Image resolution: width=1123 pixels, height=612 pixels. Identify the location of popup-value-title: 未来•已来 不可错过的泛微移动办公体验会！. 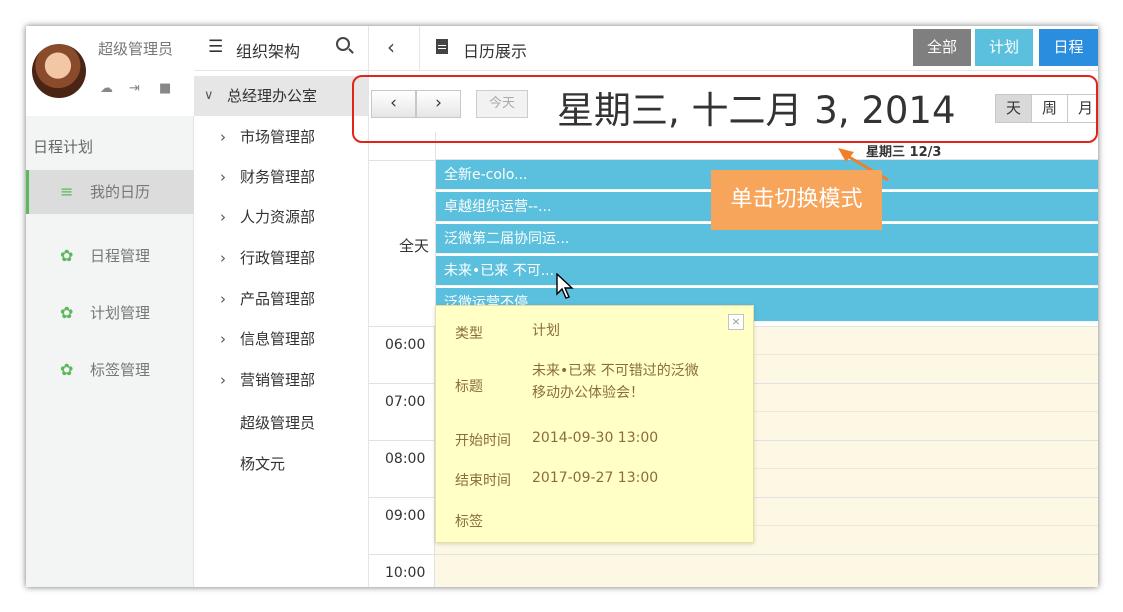
(615, 382).